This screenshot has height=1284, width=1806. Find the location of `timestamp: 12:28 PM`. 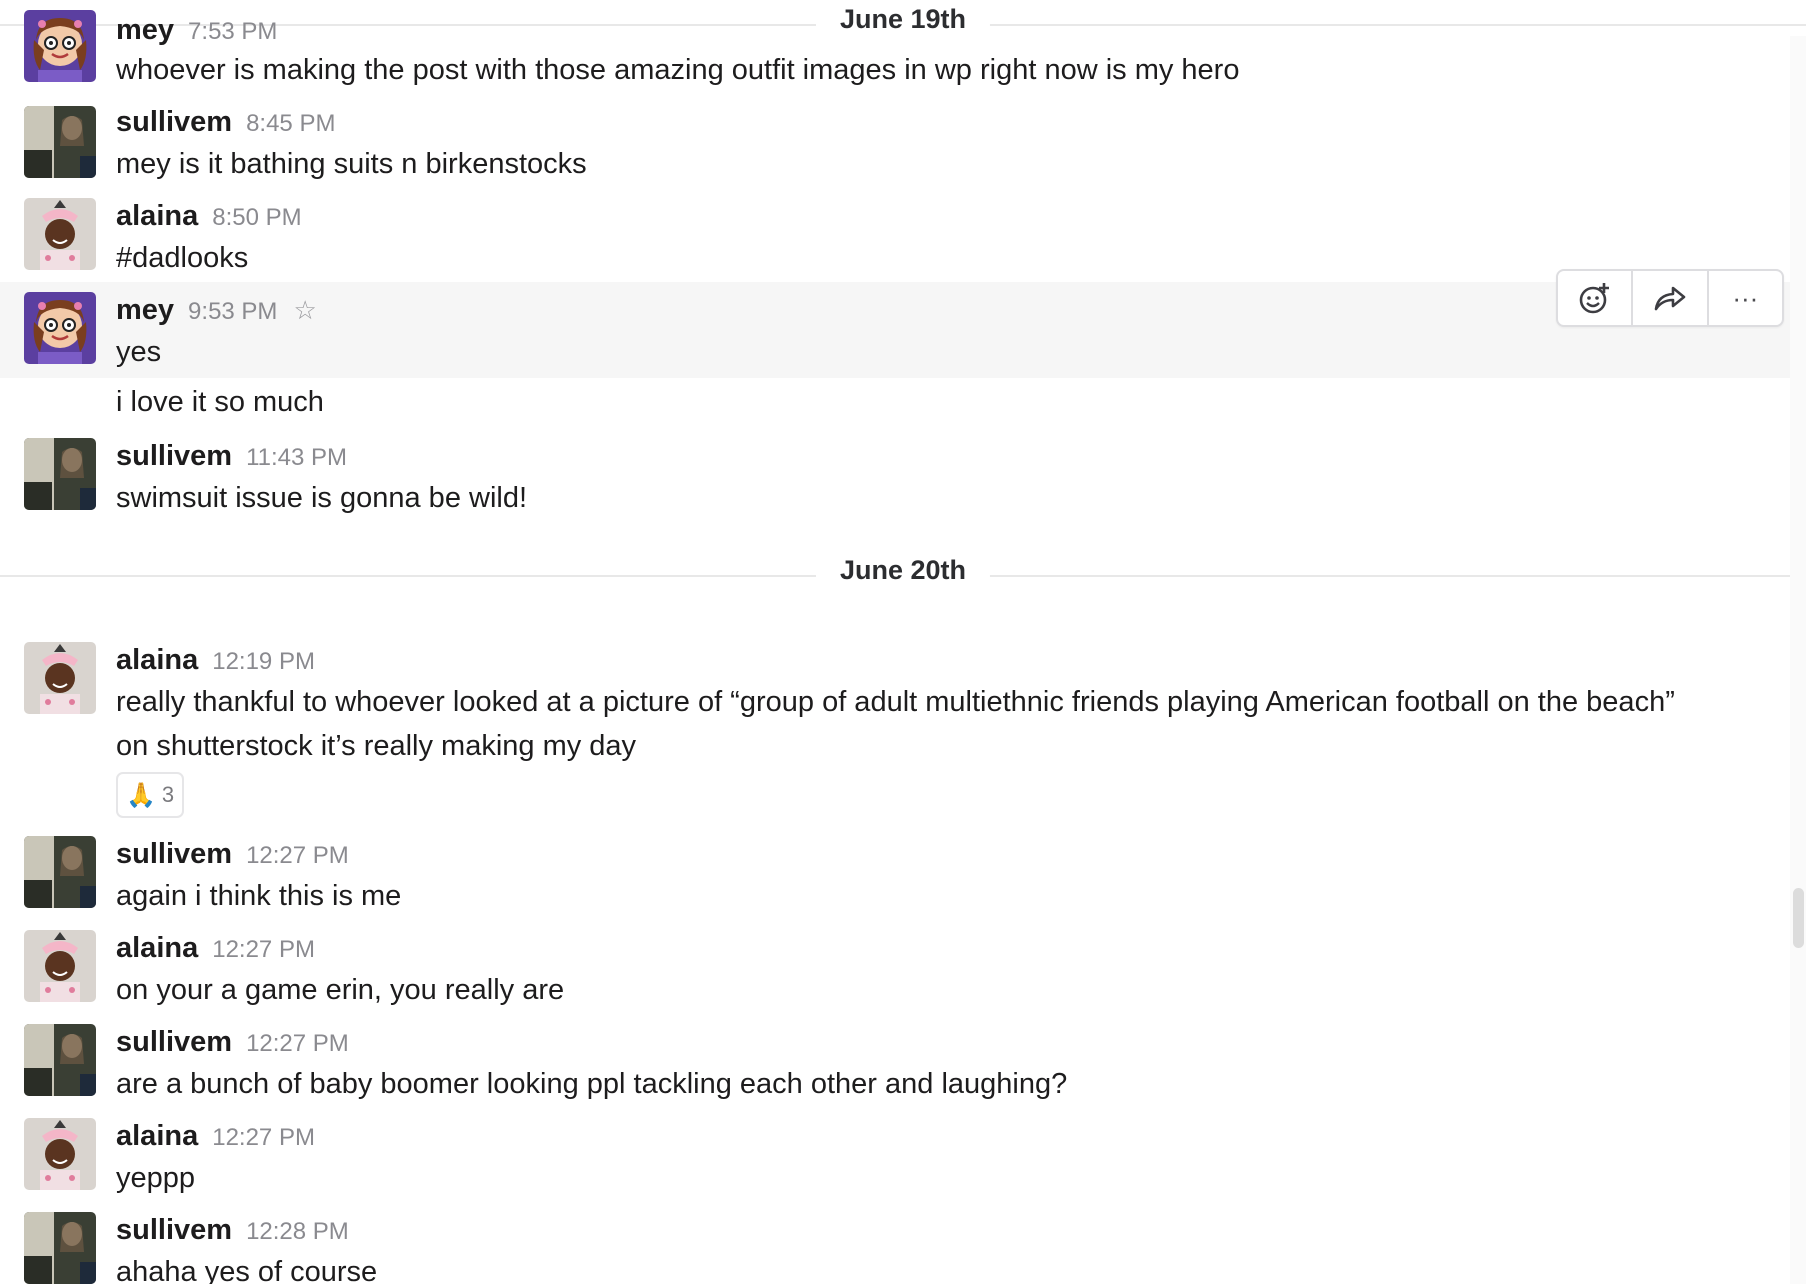

timestamp: 12:28 PM is located at coordinates (297, 1231).